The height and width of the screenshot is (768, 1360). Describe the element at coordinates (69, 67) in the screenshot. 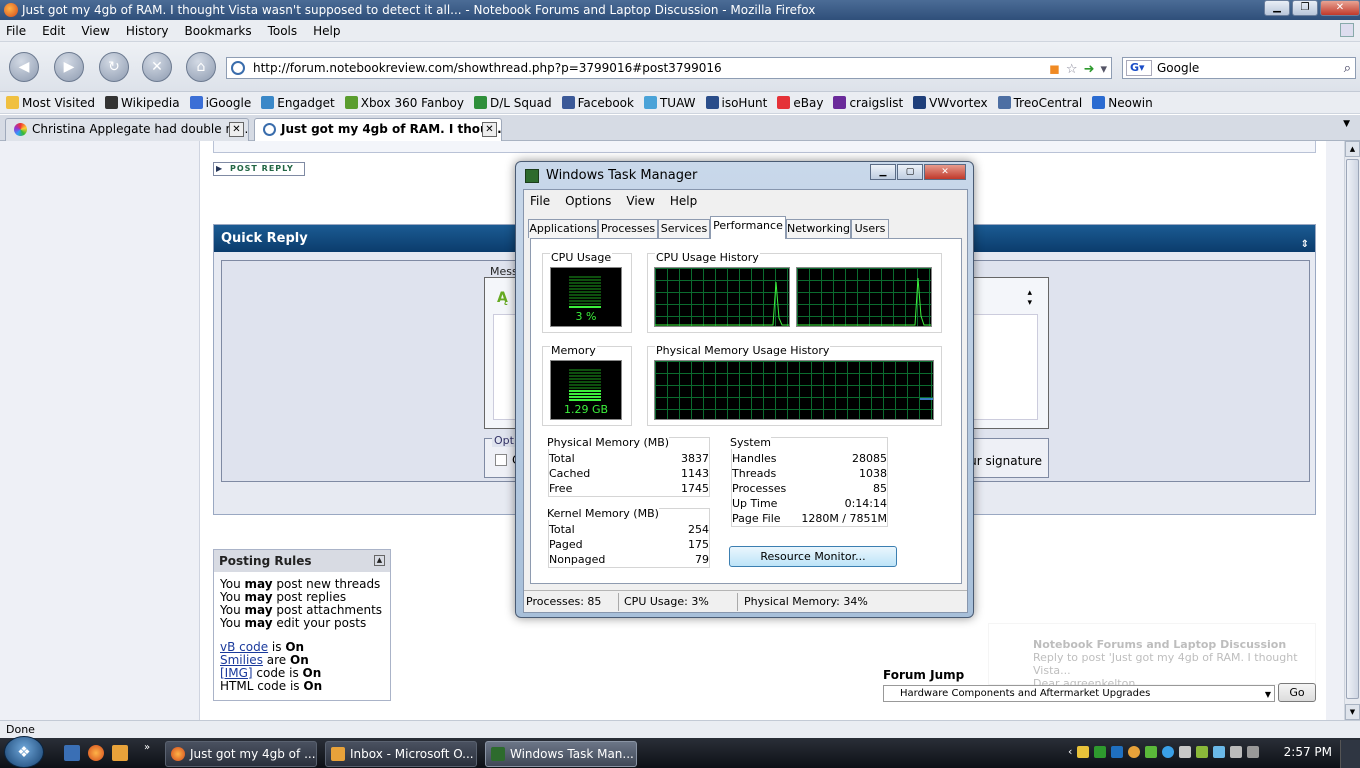

I see `forward-button: ▶` at that location.